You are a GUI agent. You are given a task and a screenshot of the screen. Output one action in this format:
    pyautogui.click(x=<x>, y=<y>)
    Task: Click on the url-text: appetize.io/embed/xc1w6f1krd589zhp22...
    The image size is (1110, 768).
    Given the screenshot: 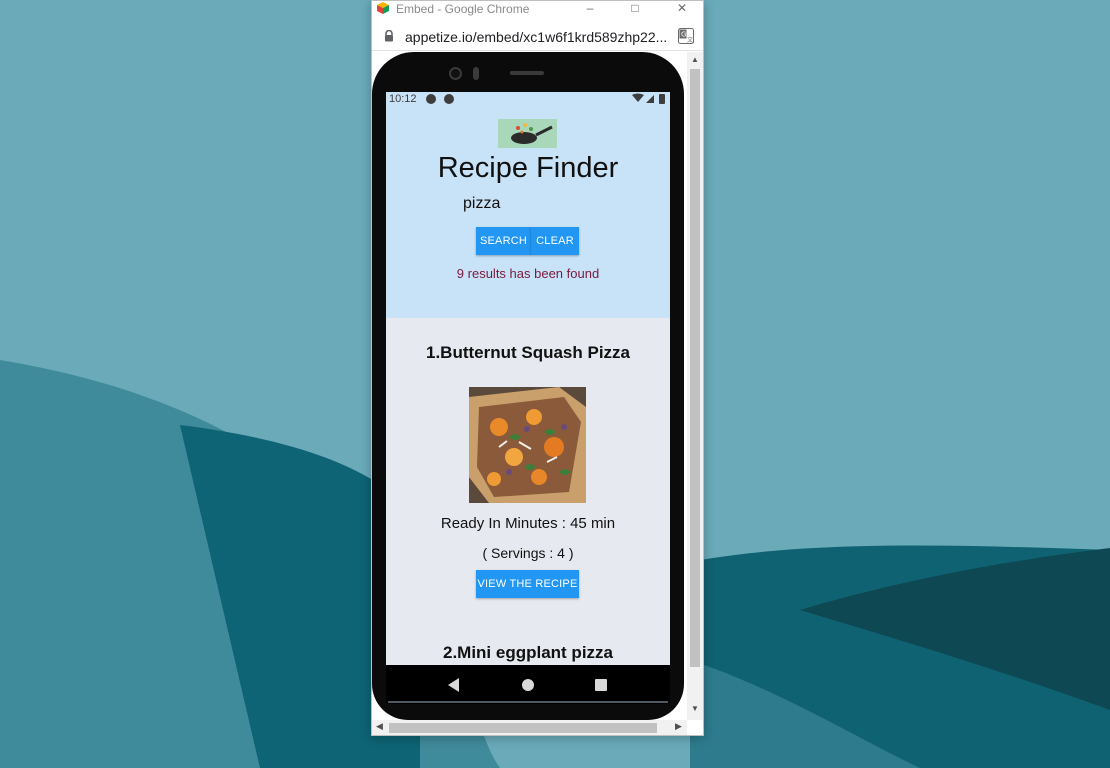 What is the action you would take?
    pyautogui.click(x=538, y=37)
    